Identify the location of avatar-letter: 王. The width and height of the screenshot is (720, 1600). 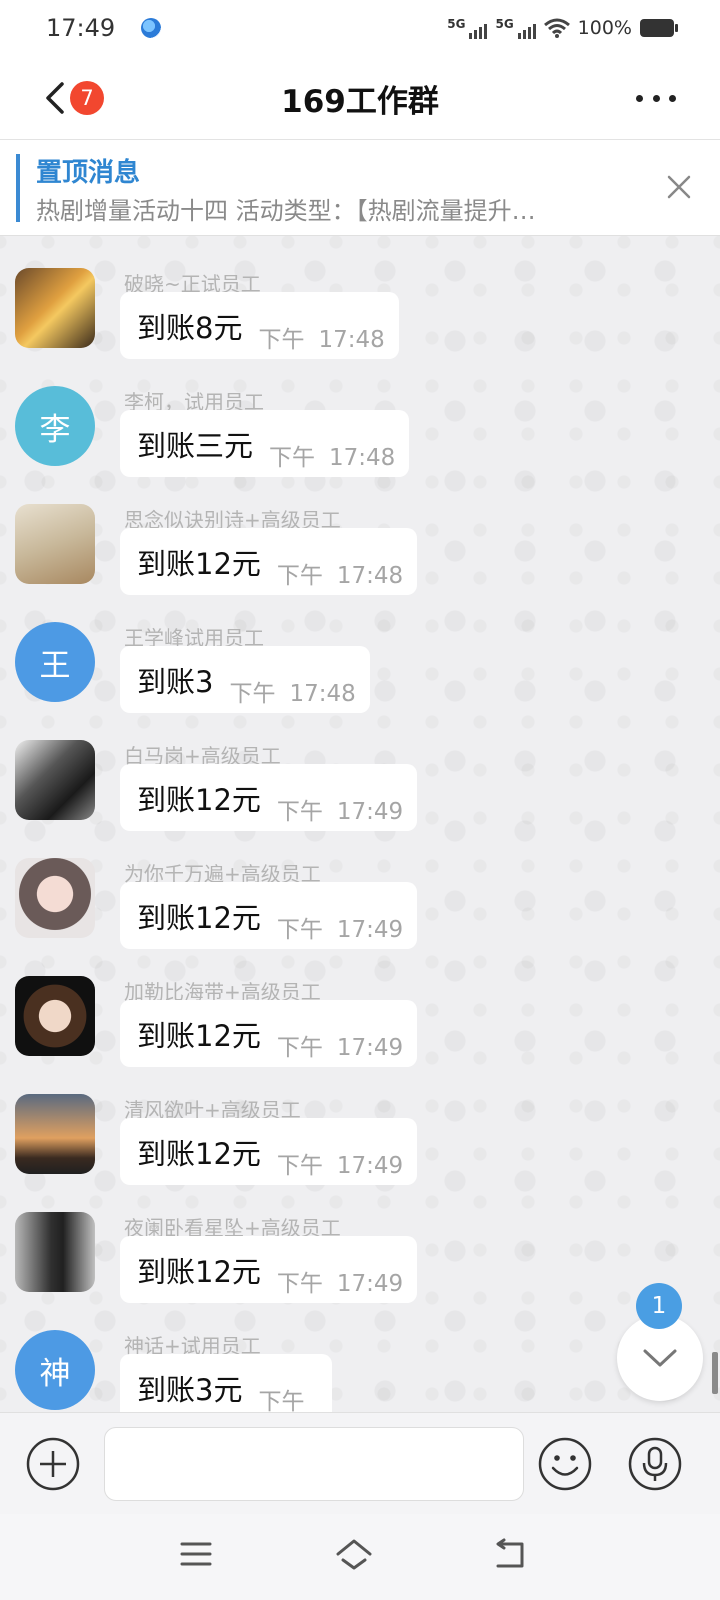
(55, 665).